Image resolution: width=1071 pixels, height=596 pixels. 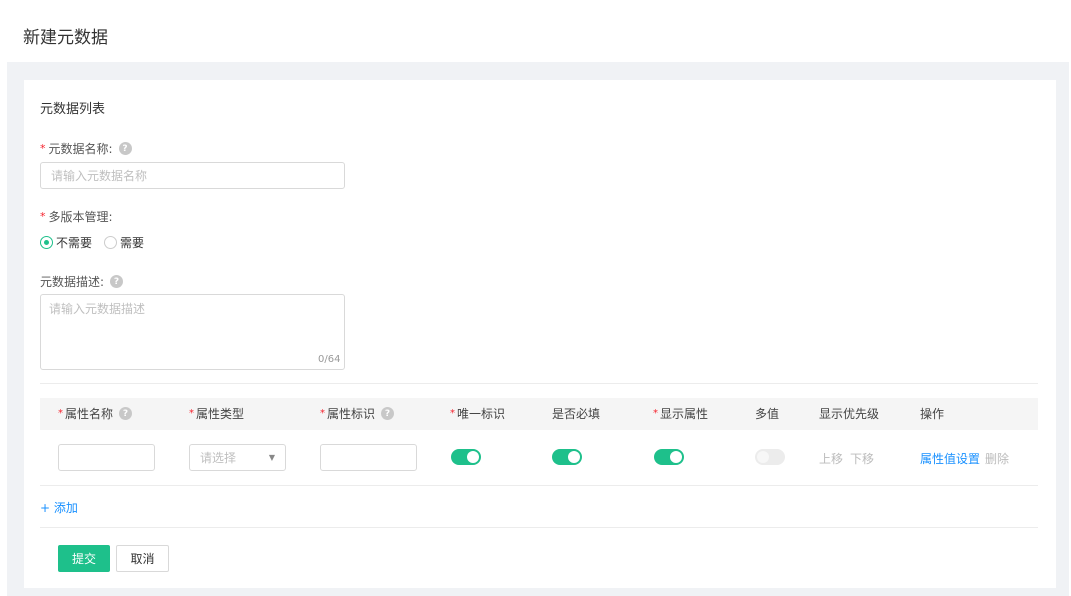 What do you see at coordinates (65, 38) in the screenshot?
I see `page-title: 新建元数据` at bounding box center [65, 38].